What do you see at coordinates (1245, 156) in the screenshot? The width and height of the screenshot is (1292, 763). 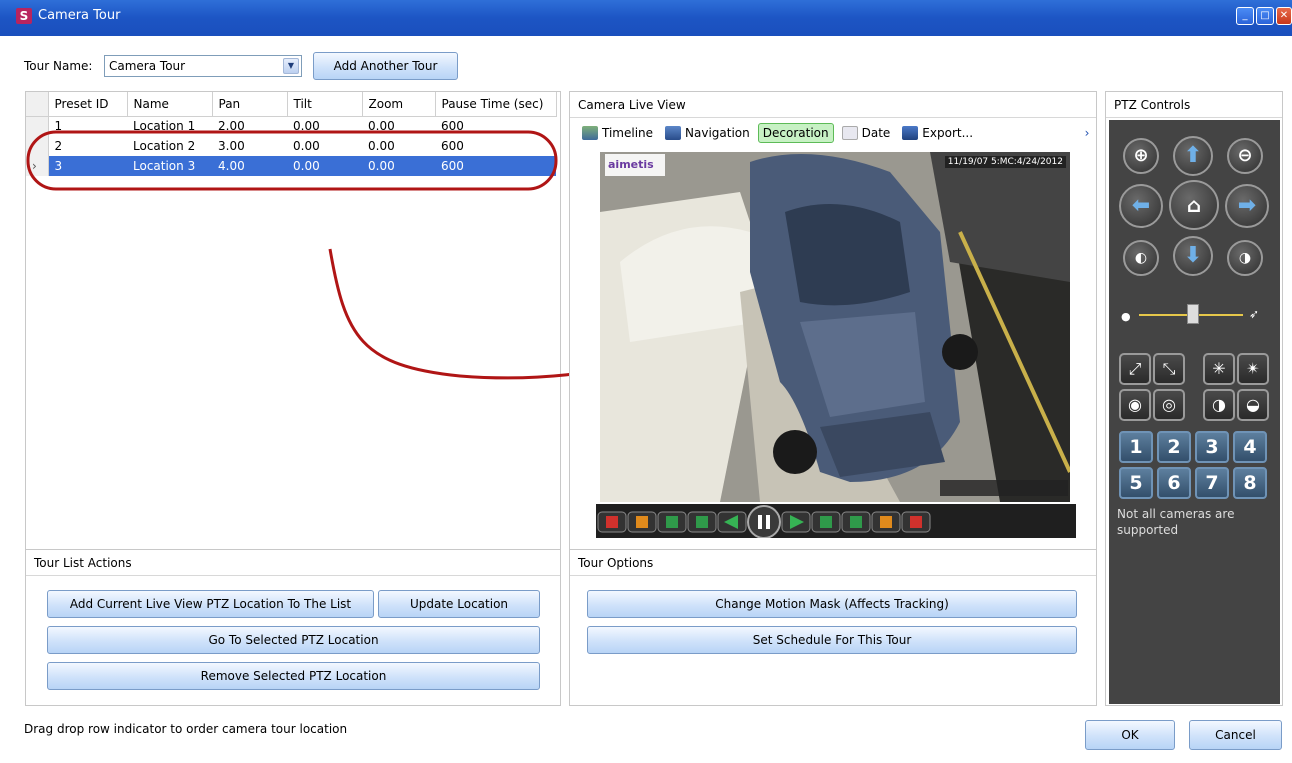 I see `zoom-out-icon: ⊖` at bounding box center [1245, 156].